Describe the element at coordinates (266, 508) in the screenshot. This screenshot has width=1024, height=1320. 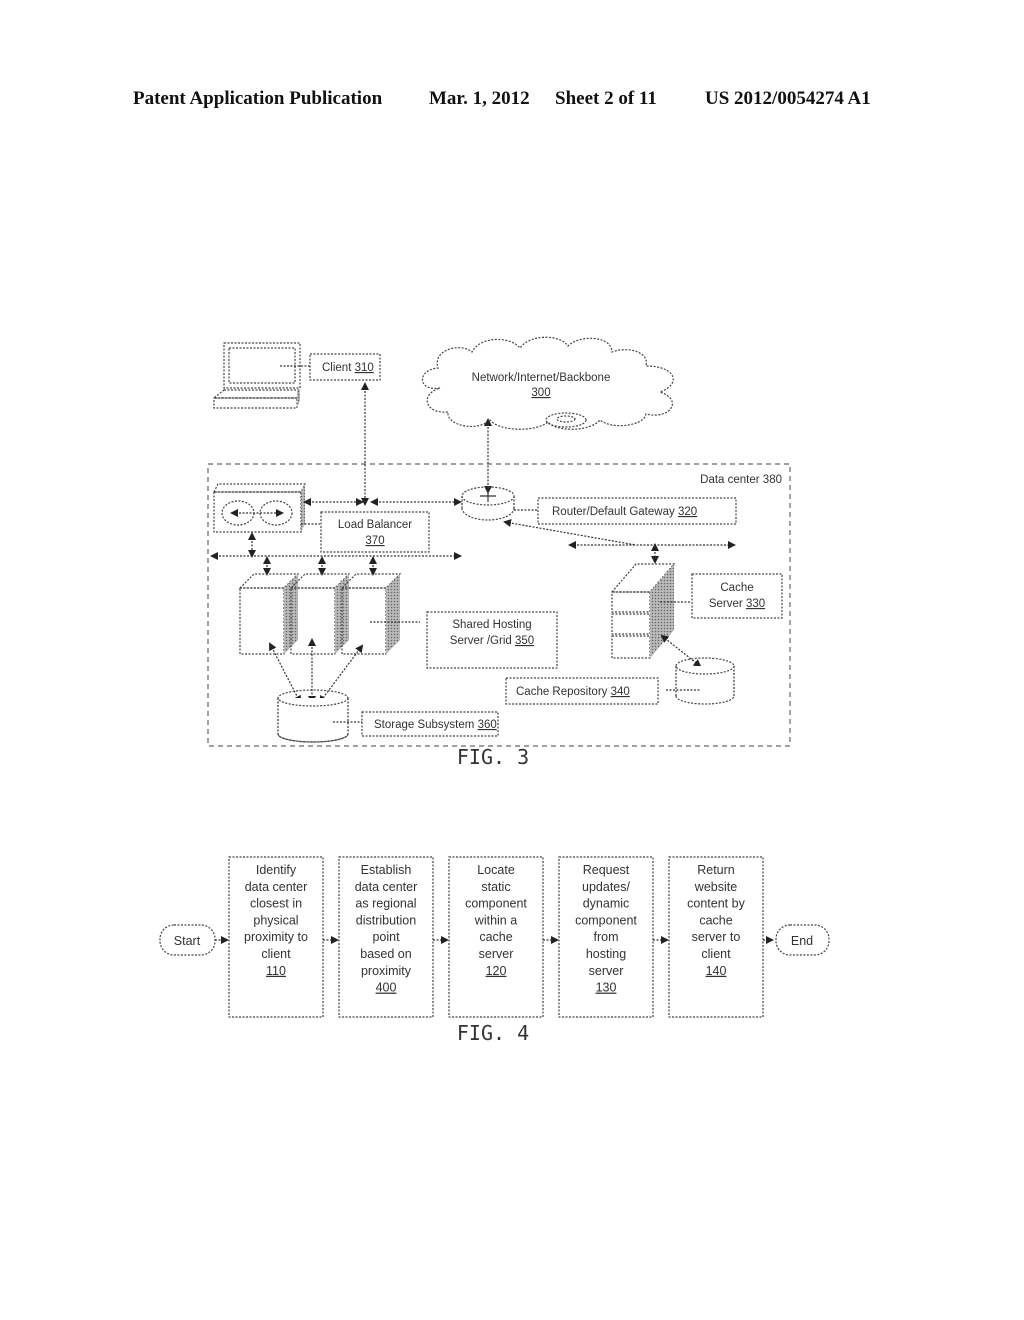
I see `load-balancer-device` at that location.